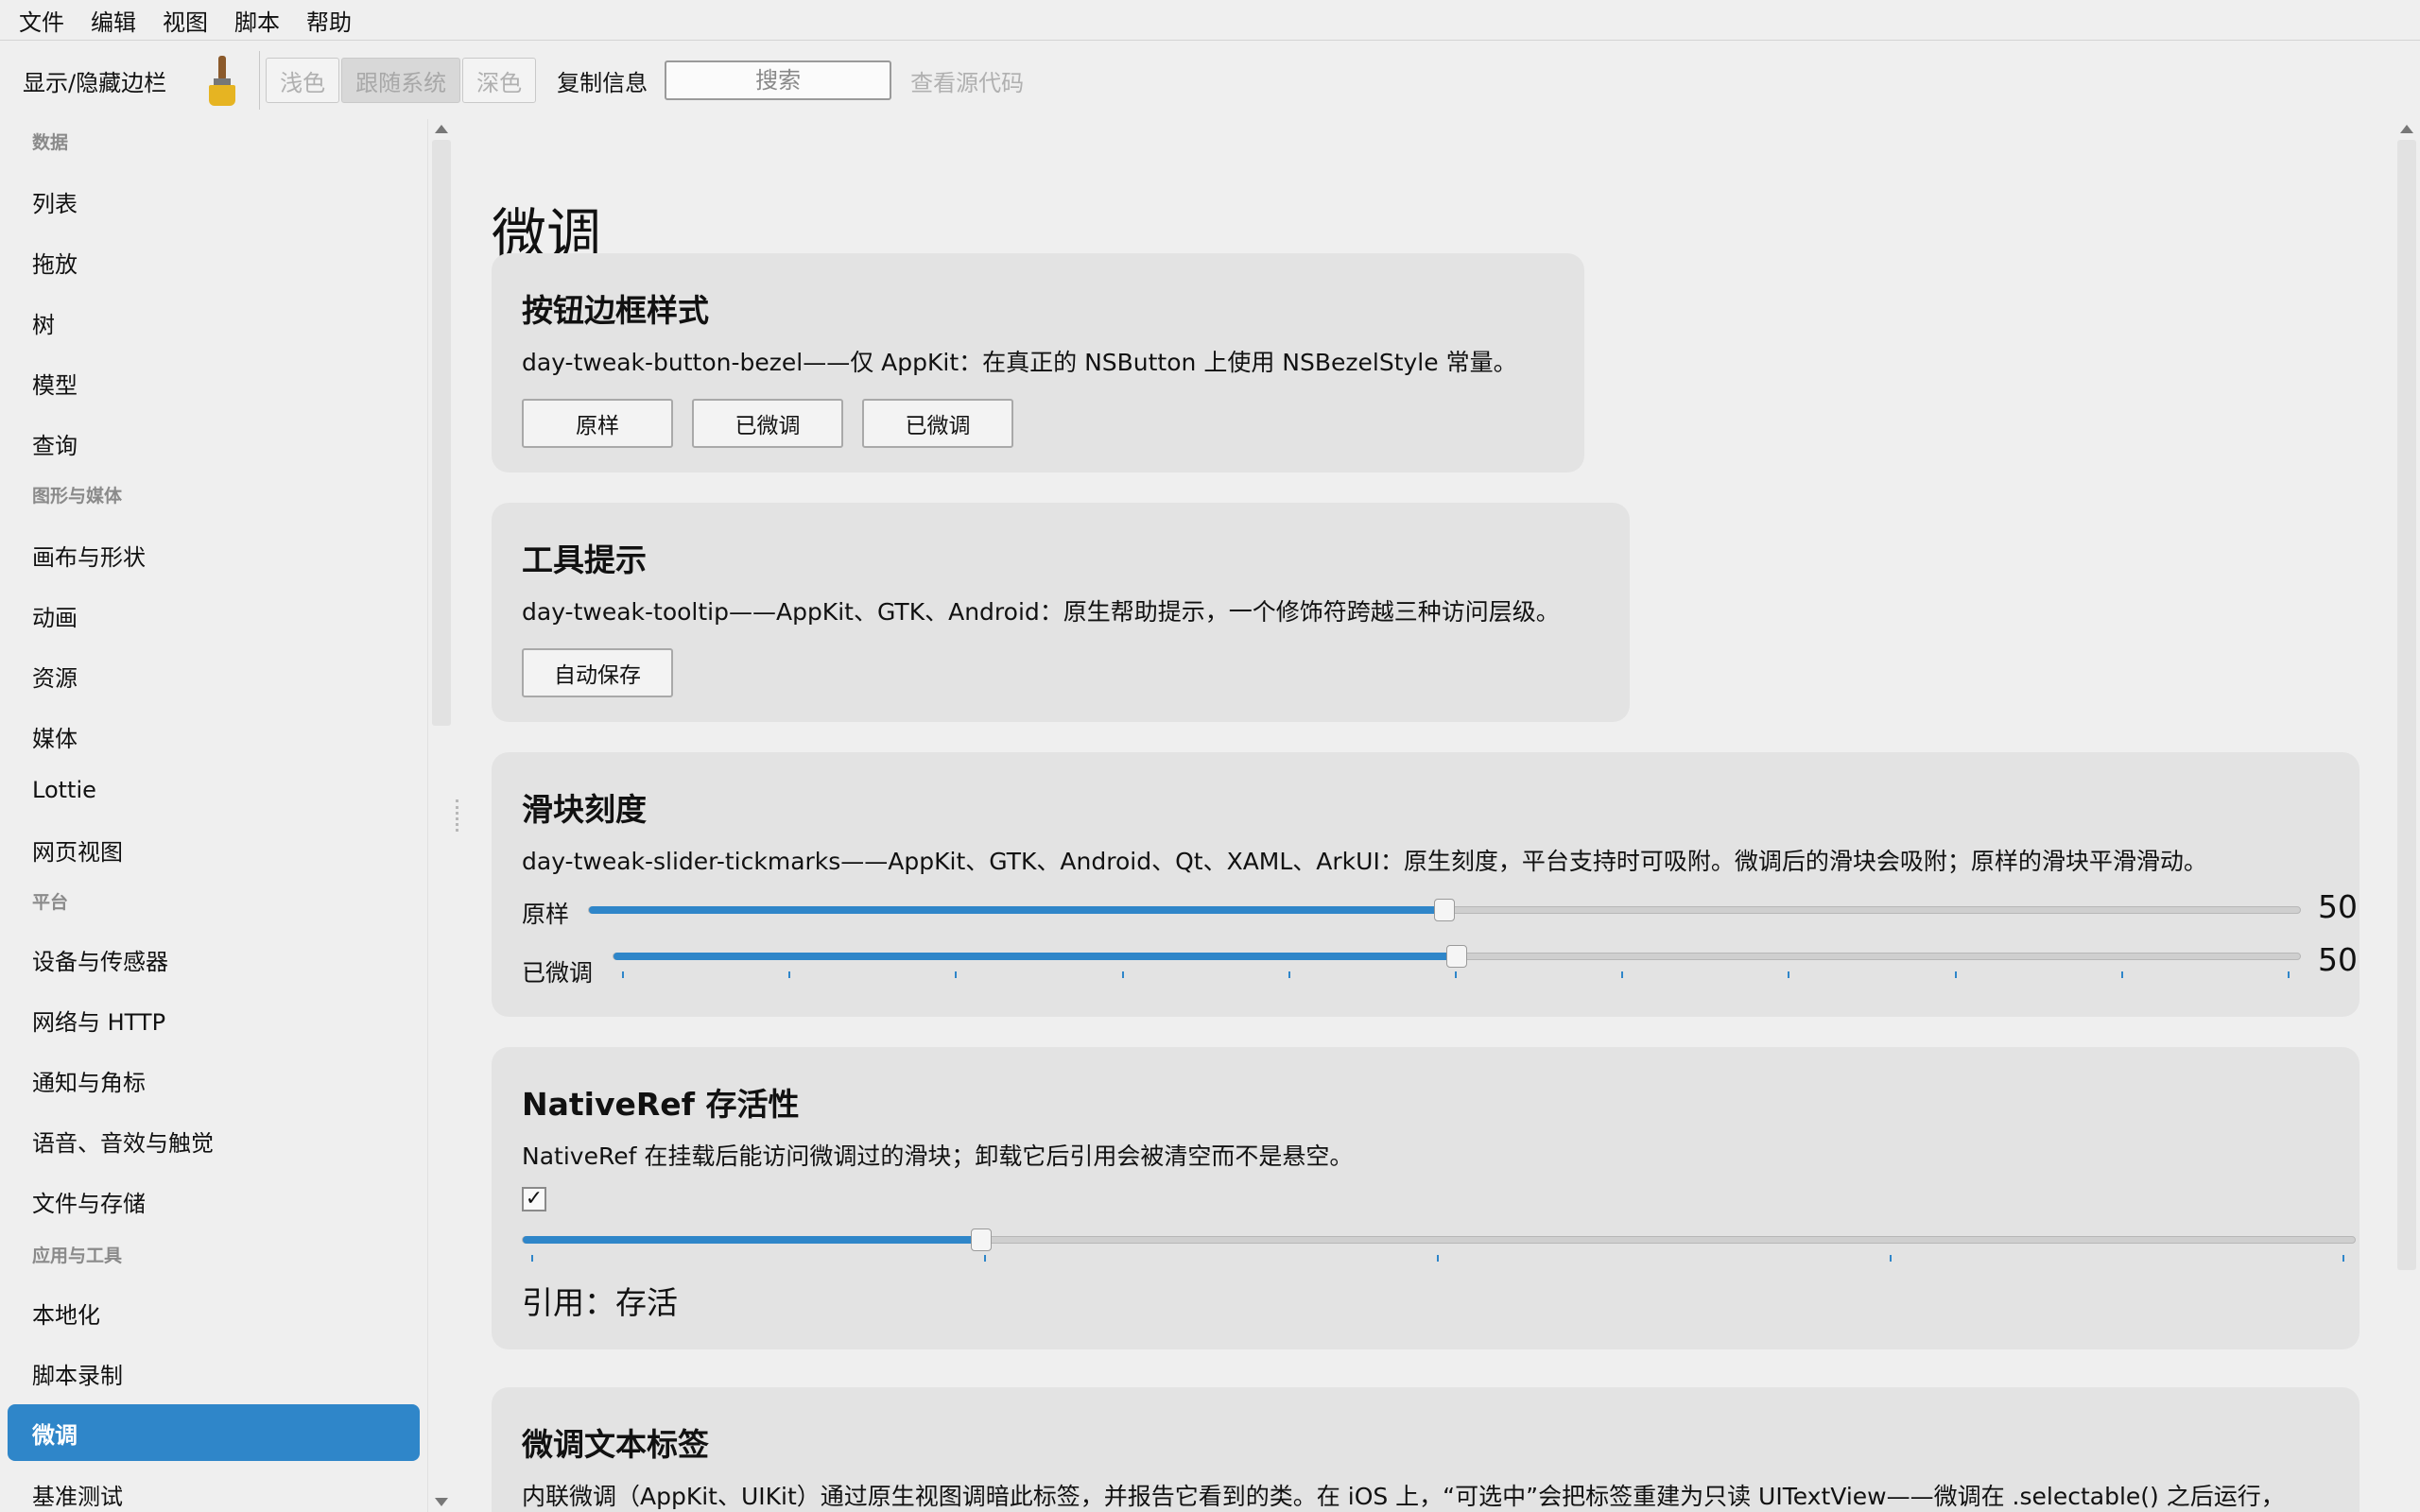 The image size is (2420, 1512). What do you see at coordinates (77, 1373) in the screenshot?
I see `sidebar-item-script-recording: 脚本录制` at bounding box center [77, 1373].